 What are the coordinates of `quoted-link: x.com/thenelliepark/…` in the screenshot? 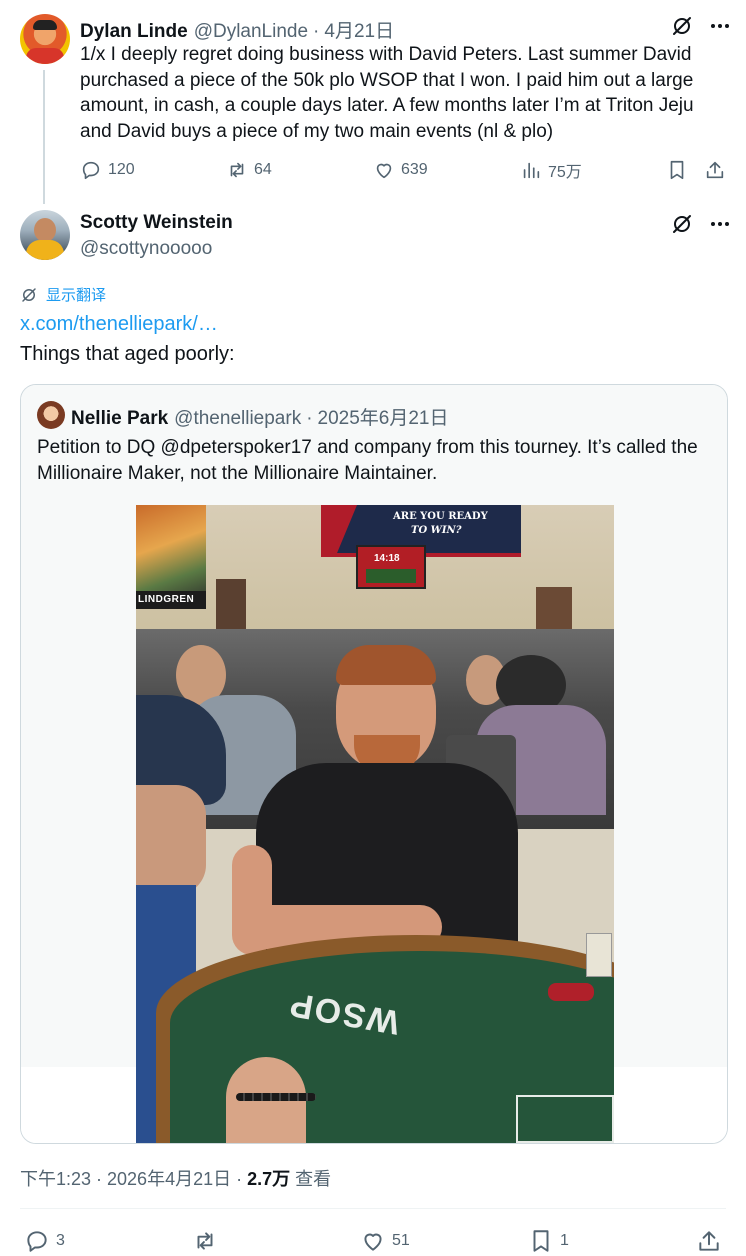 It's located at (119, 324).